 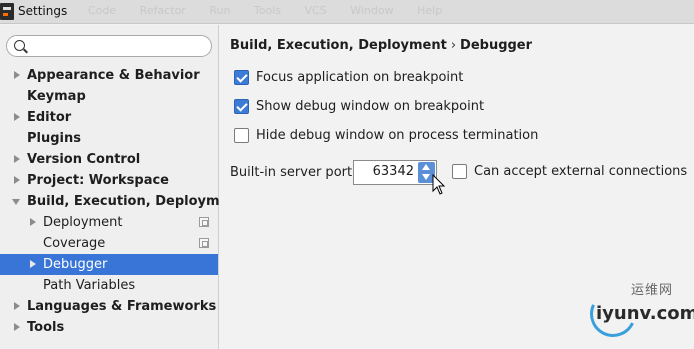 I want to click on mouse-cursor-icon, so click(x=439, y=184).